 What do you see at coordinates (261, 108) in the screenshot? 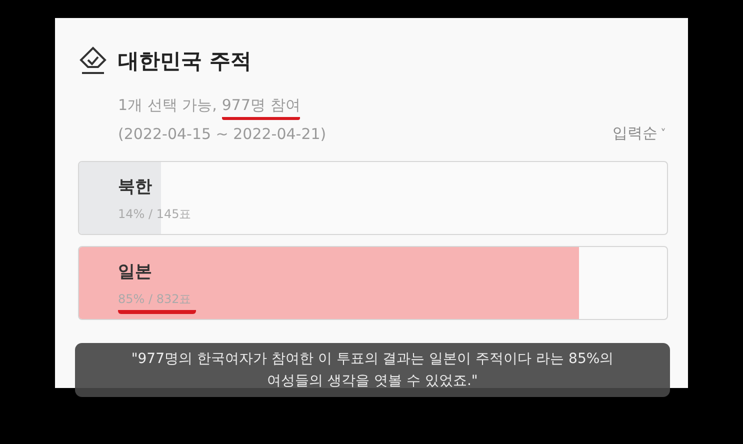
I see `poll-meta: 977명 참여` at bounding box center [261, 108].